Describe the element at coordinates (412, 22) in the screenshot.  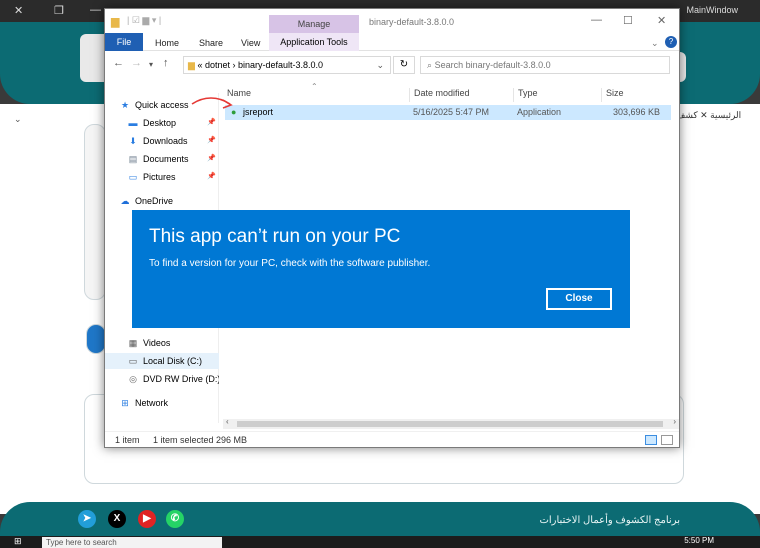
I see `explorer-title: binary-default-3.8.0.0` at that location.